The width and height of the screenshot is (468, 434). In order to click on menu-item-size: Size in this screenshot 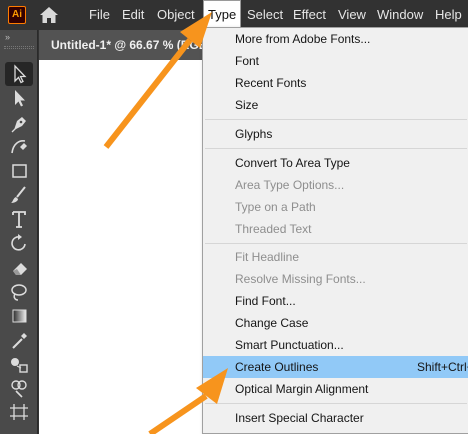, I will do `click(335, 105)`.